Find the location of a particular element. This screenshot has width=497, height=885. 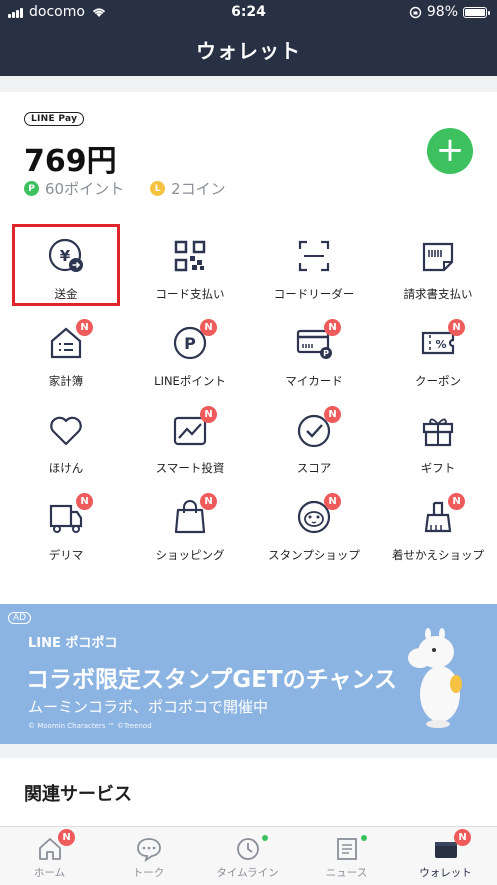

service-label: マイカード is located at coordinates (314, 381).